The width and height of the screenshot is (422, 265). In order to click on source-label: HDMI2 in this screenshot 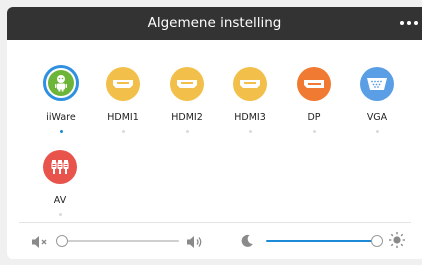, I will do `click(187, 117)`.